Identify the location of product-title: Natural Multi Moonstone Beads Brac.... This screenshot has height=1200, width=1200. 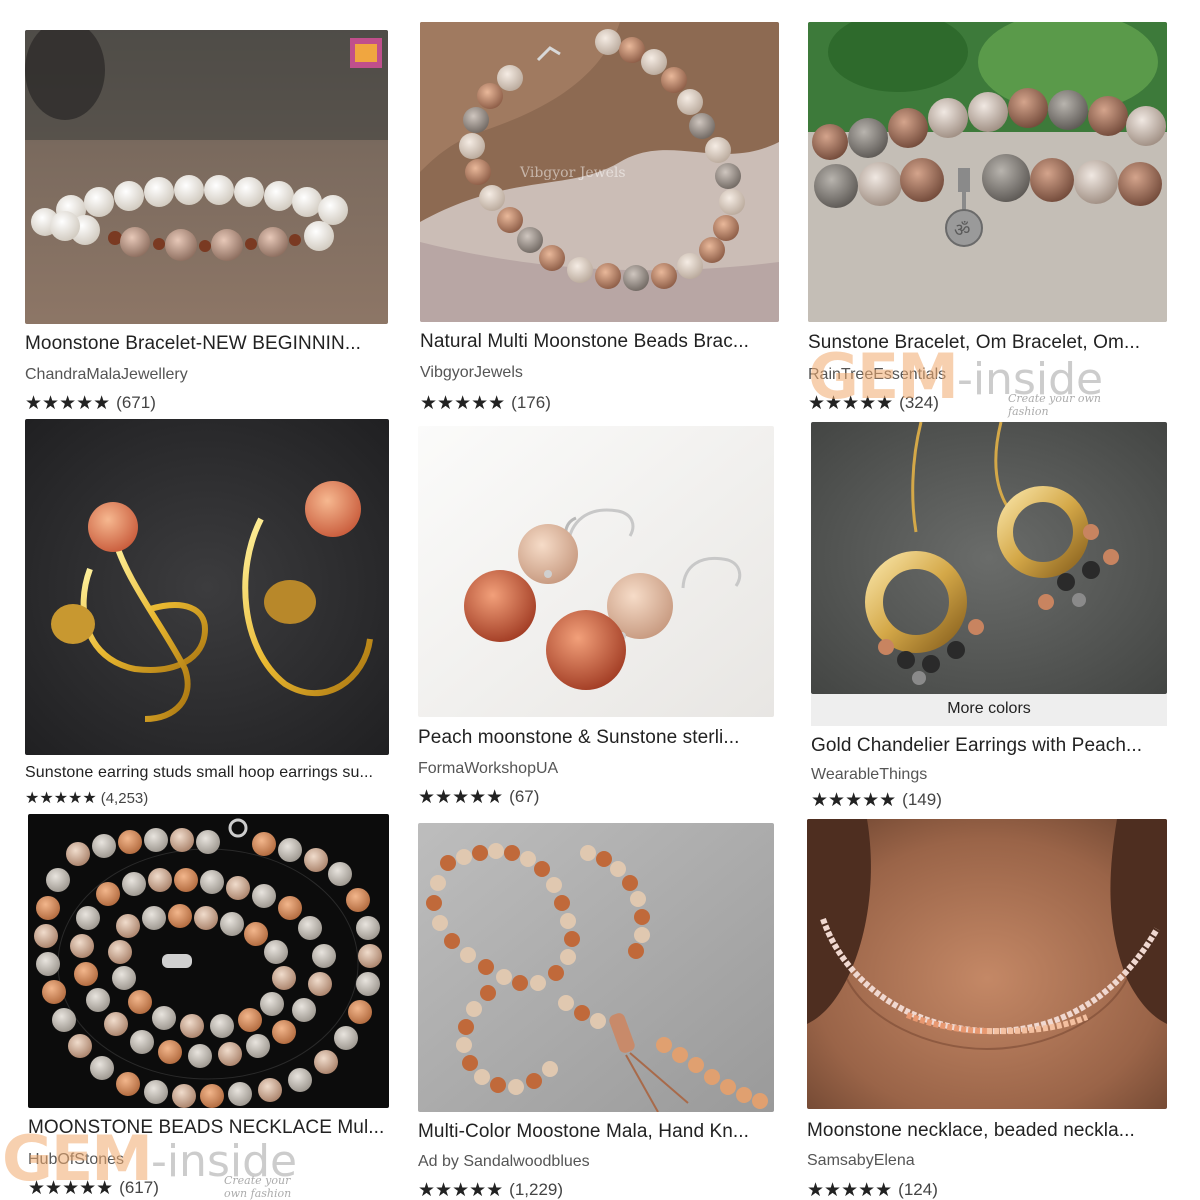
(599, 342).